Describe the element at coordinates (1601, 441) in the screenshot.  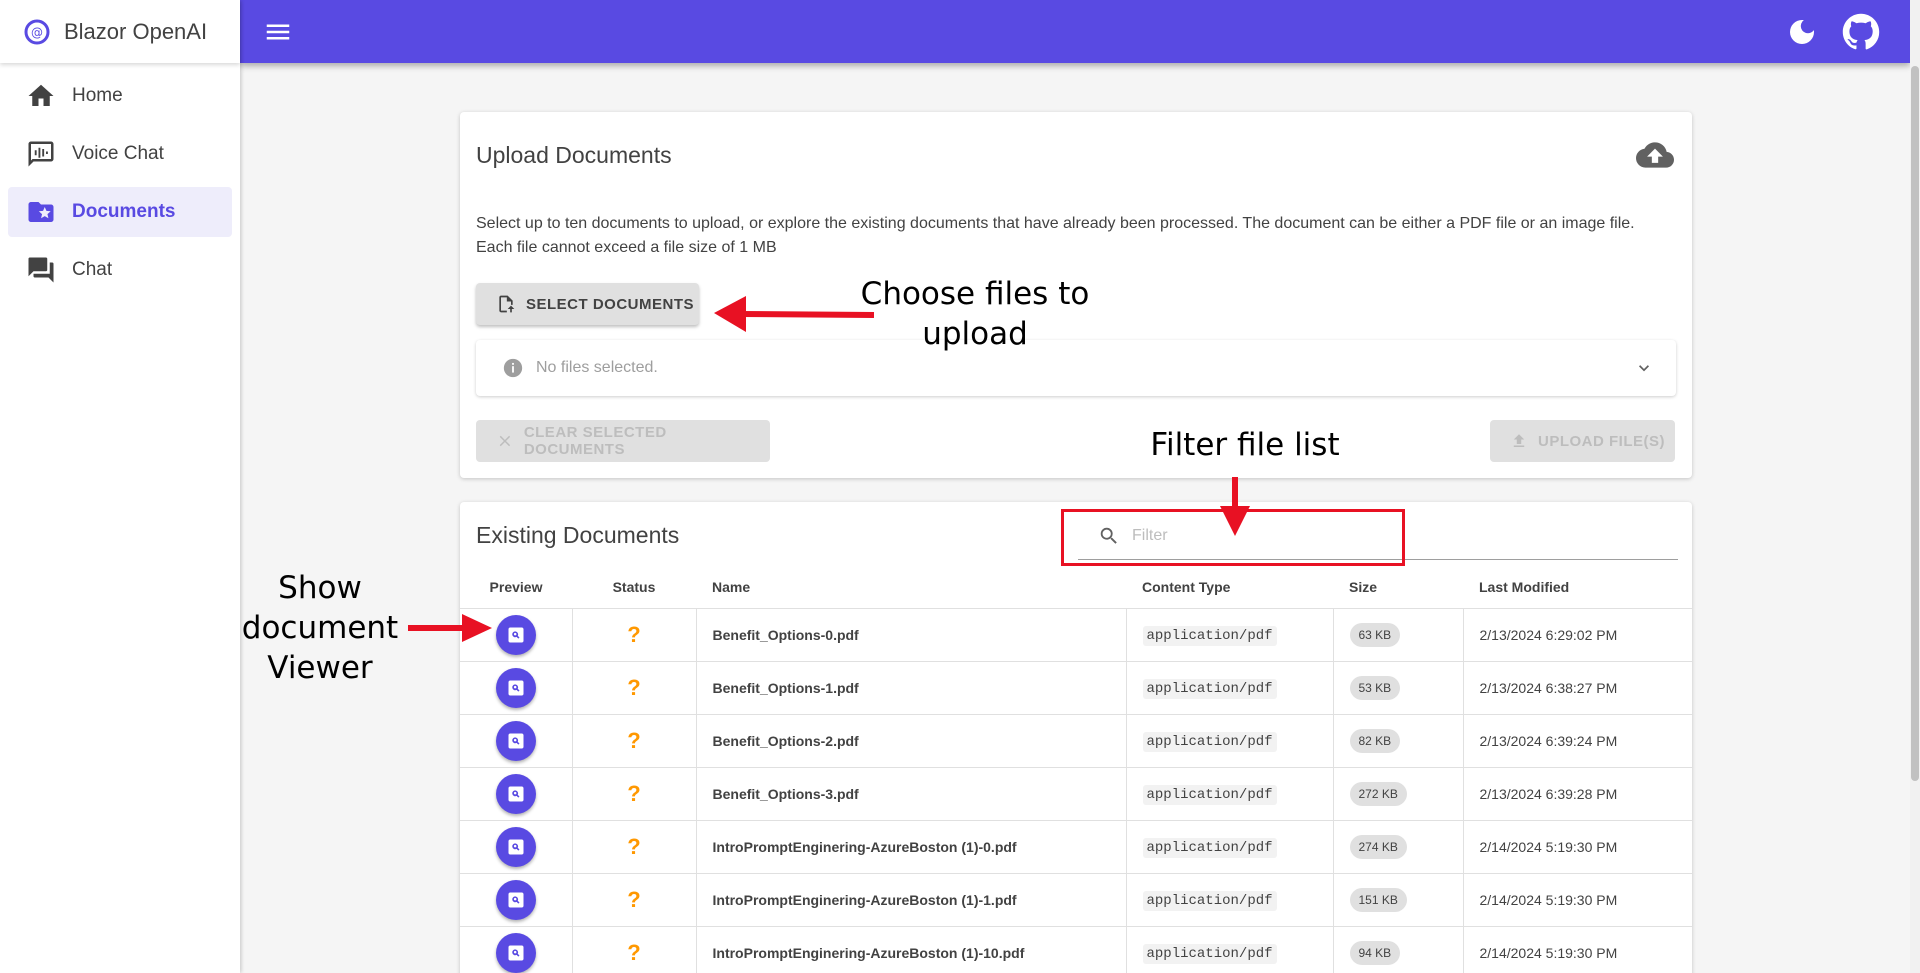
I see `upload-button-label: UPLOAD FILE(S)` at that location.